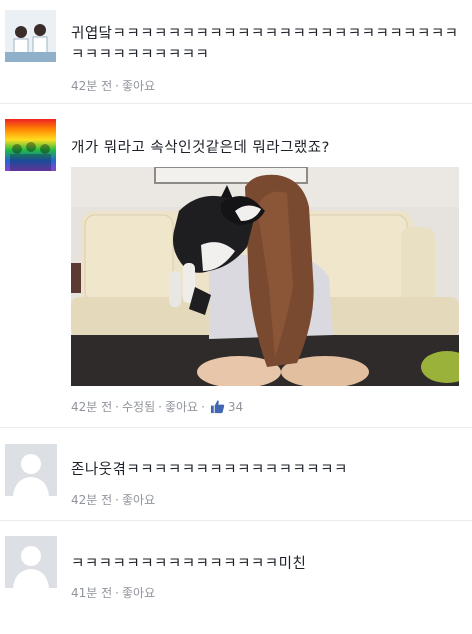 Image resolution: width=472 pixels, height=634 pixels. What do you see at coordinates (265, 44) in the screenshot?
I see `comment-text: 귀엽닼ㅋㅋㅋㅋㅋㅋㅋㅋㅋㅋㅋㅋㅋㅋㅋㅋㅋㅋㅋㅋㅋㅋㅋㅋㅋㅋㅋㅋㅋㅋㅋㅋㅋㅋㅋ` at bounding box center [265, 44].